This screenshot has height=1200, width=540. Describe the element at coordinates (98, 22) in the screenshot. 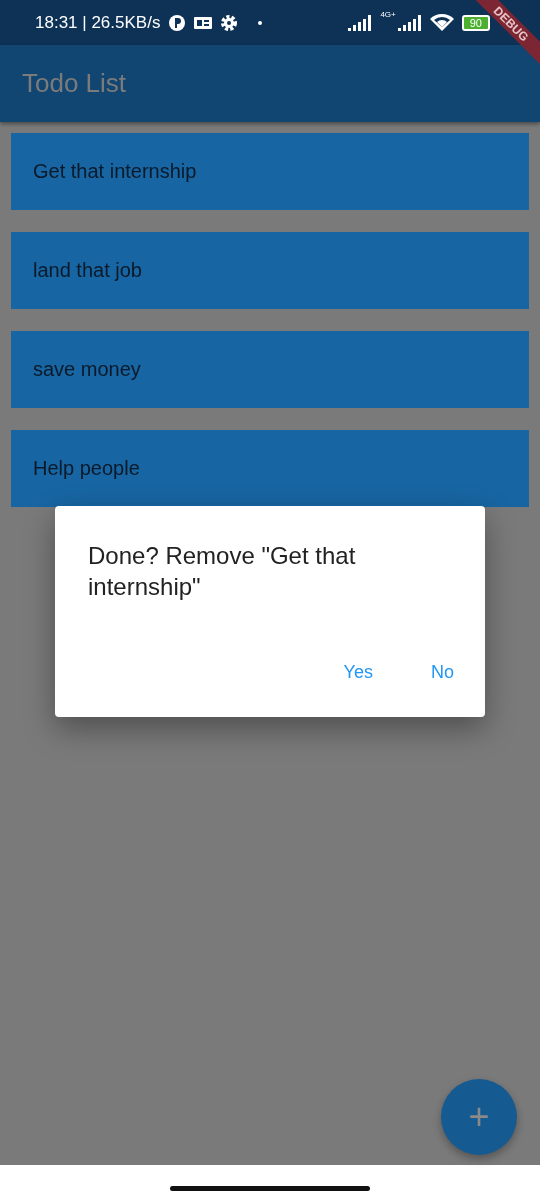

I see `status-time: 18:31 | 26.5KB/s` at that location.